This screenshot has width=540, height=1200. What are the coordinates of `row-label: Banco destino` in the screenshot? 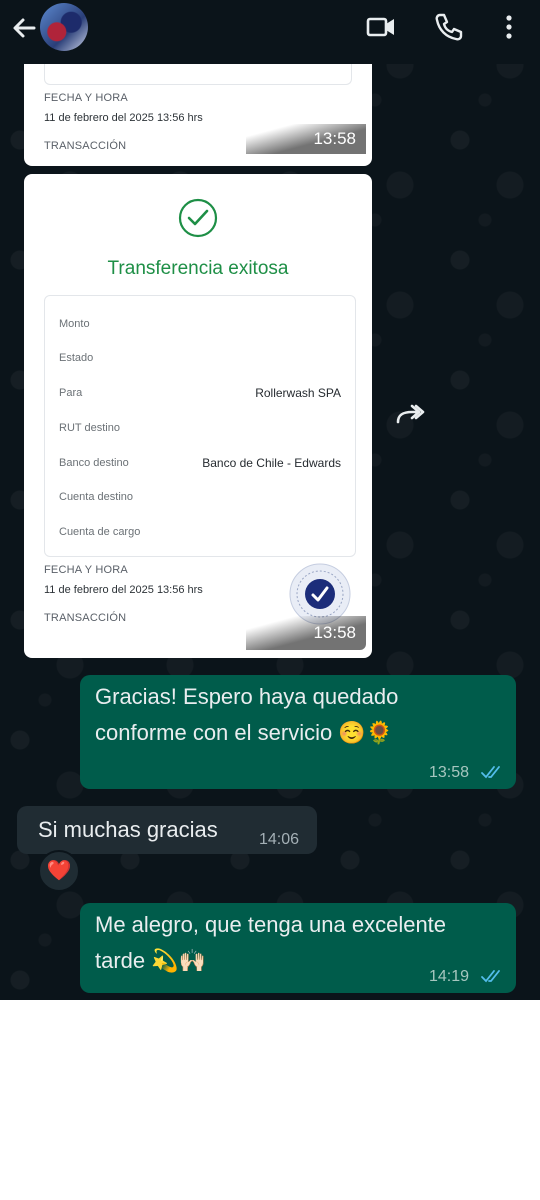 It's located at (94, 463).